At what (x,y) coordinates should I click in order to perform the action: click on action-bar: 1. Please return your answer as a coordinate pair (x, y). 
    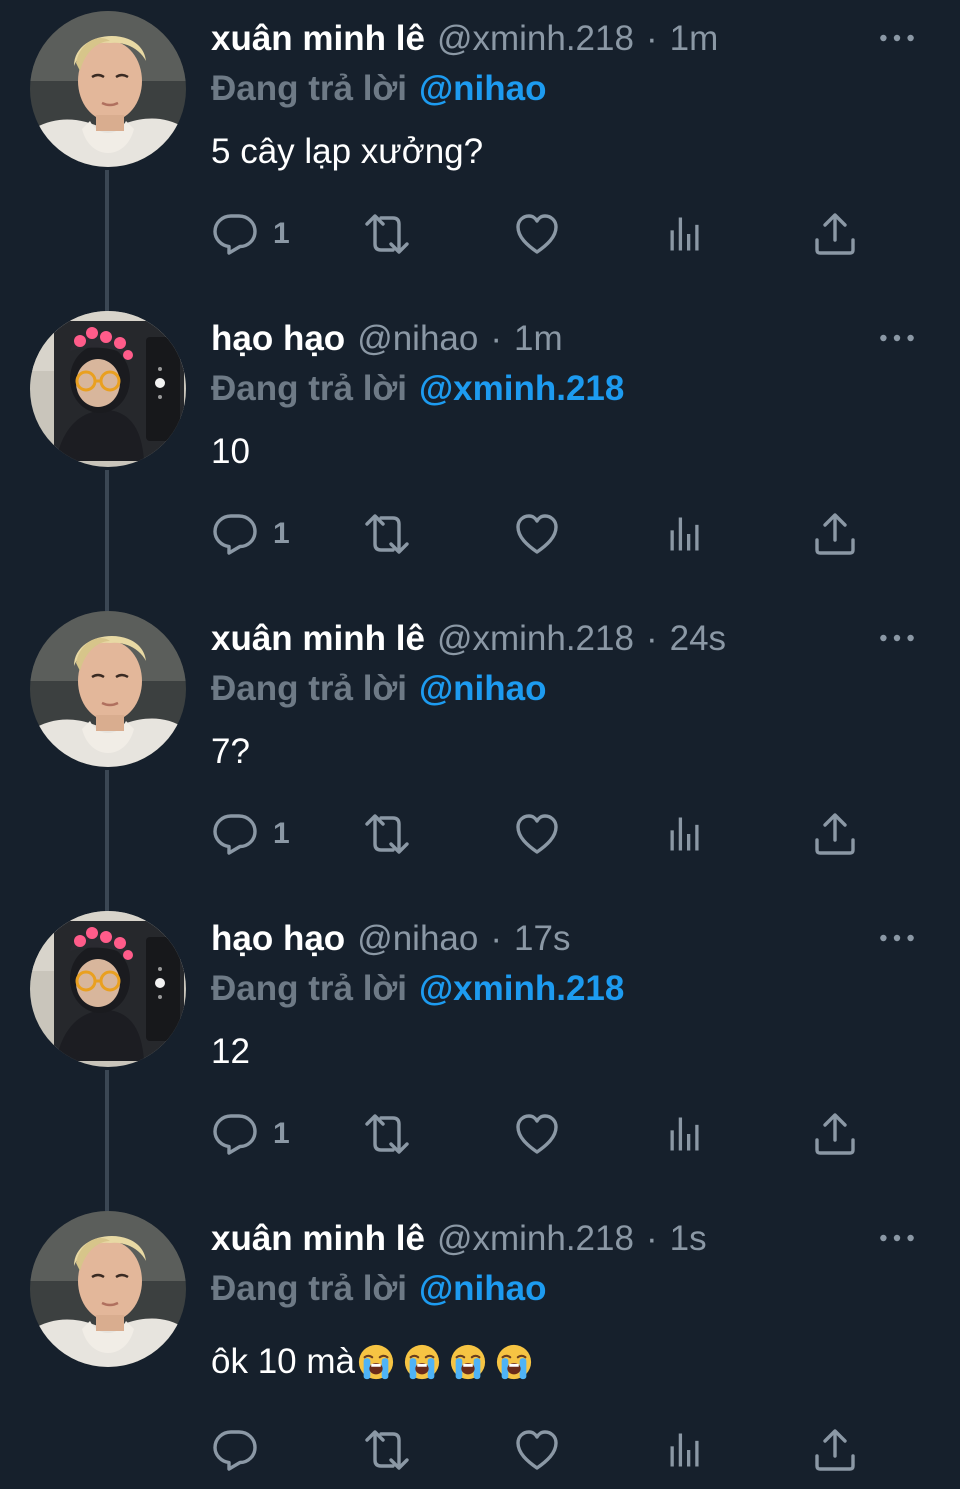
    Looking at the image, I should click on (541, 534).